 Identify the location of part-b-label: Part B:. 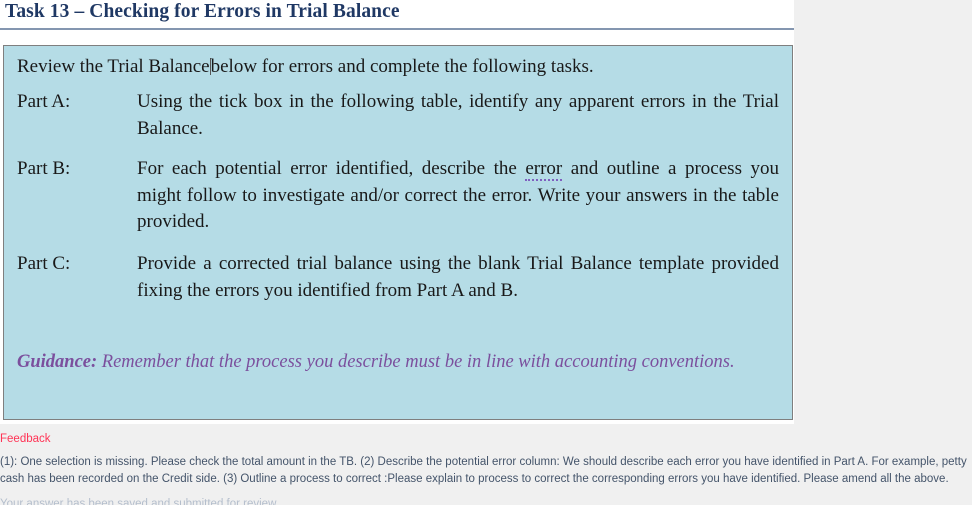
(44, 168).